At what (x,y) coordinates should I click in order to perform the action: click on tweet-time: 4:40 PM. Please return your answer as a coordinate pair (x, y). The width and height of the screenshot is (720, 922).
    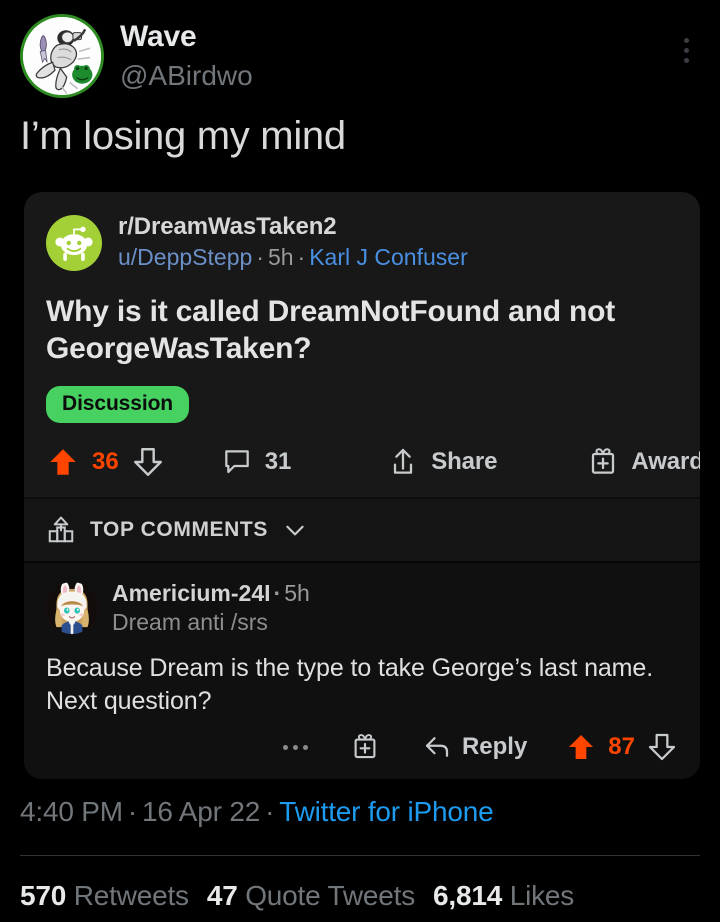
    Looking at the image, I should click on (71, 811).